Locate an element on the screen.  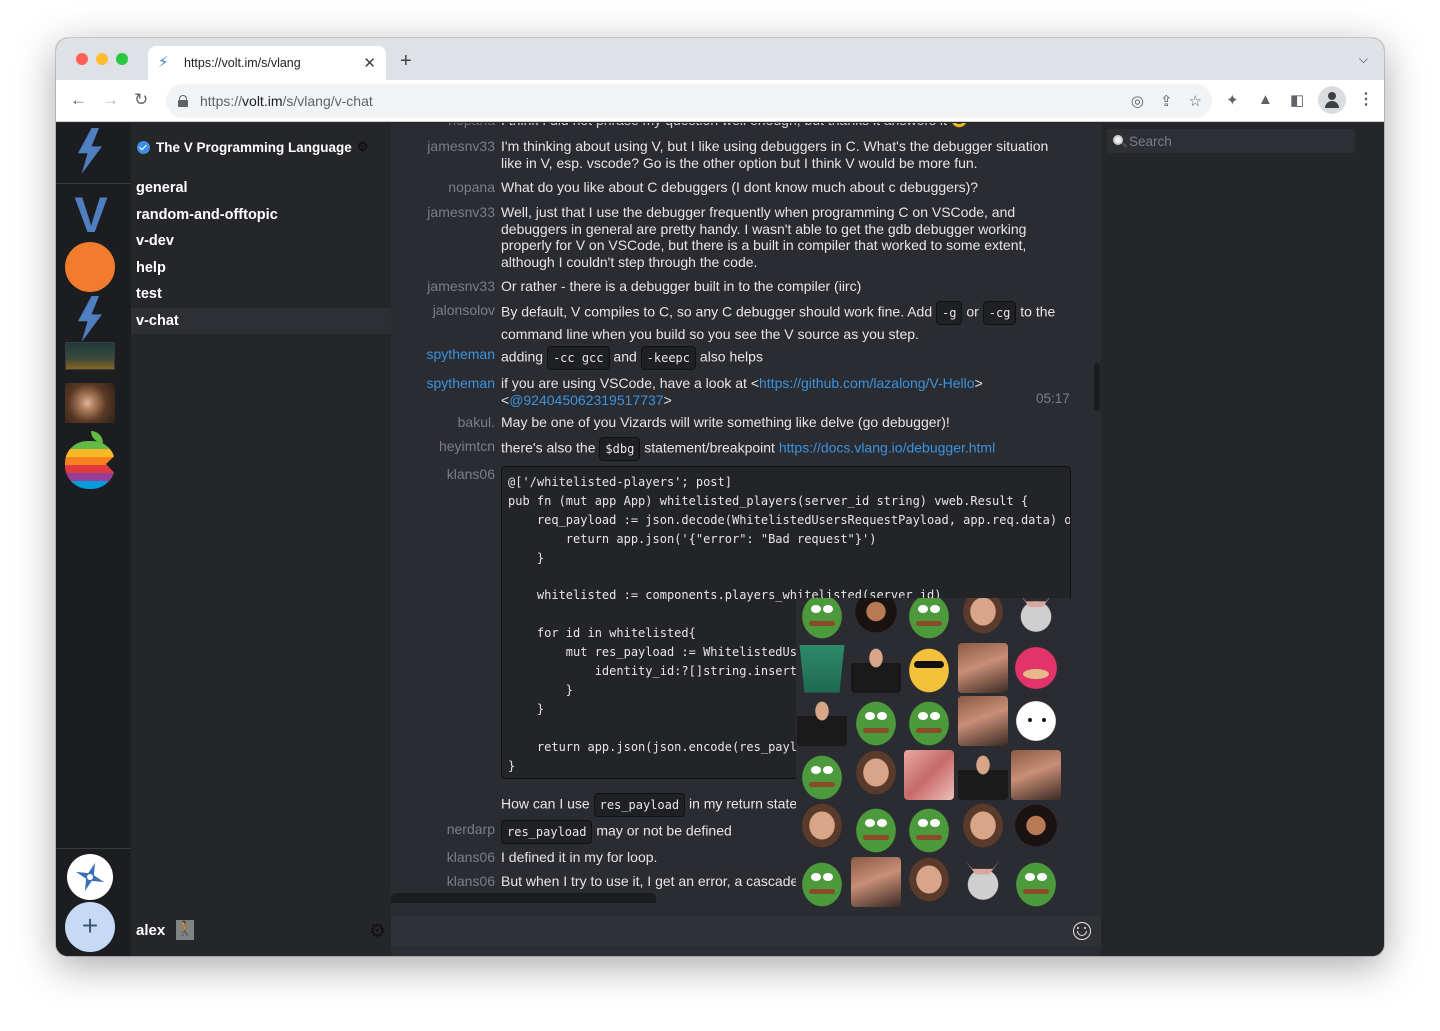
emoji-pepe-laugh is located at coordinates (929, 828).